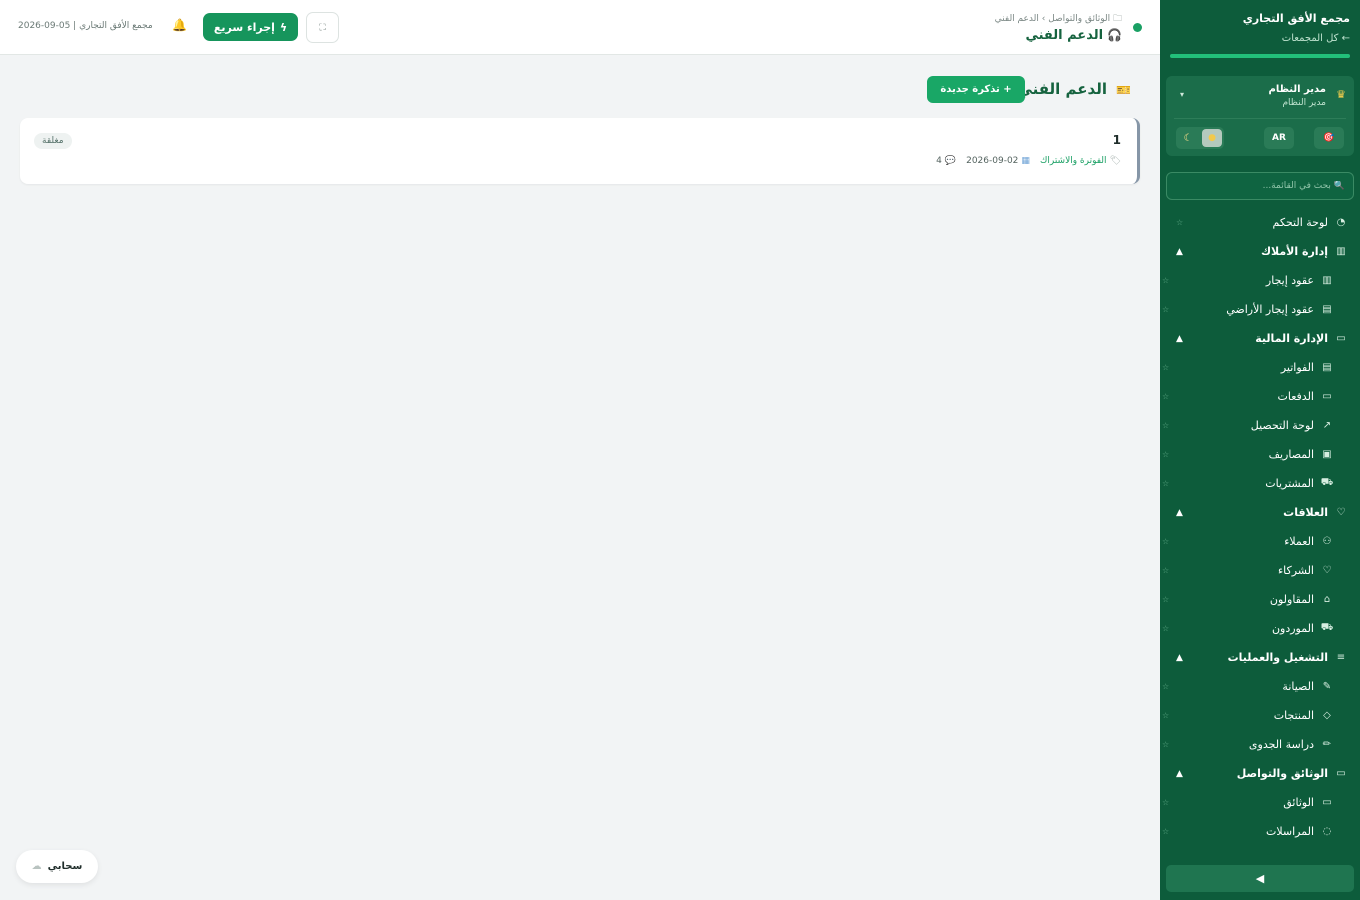 This screenshot has height=900, width=1360. I want to click on headset-icon: 🎧, so click(1114, 35).